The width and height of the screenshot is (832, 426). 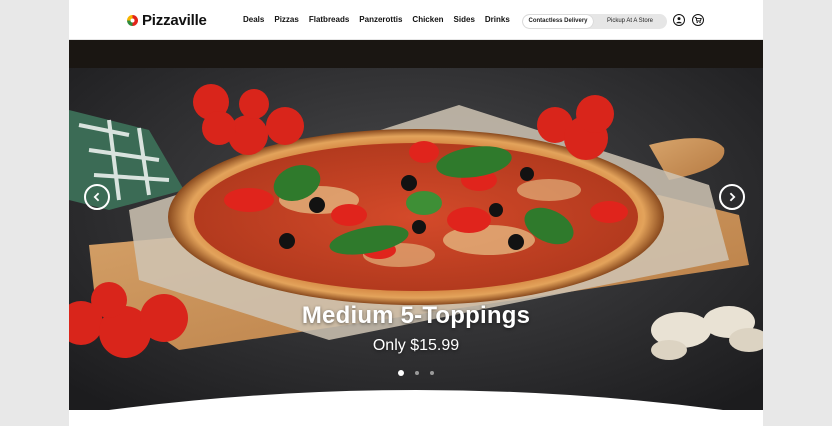 What do you see at coordinates (380, 19) in the screenshot?
I see `nav-item-panzerottis: Panzerottis` at bounding box center [380, 19].